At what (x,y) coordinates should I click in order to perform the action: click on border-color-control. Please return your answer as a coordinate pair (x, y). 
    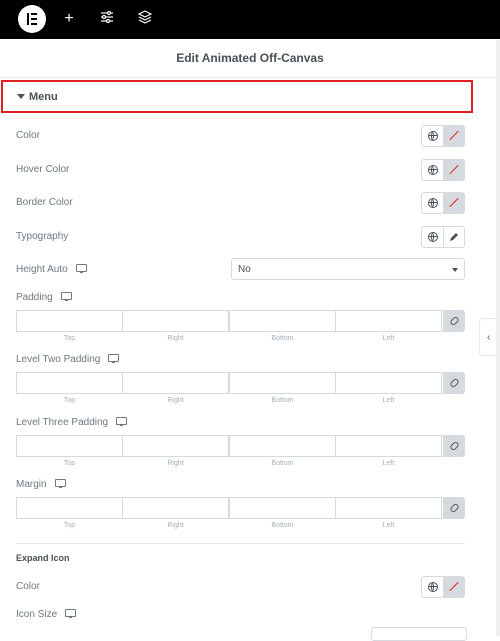
    Looking at the image, I should click on (443, 203).